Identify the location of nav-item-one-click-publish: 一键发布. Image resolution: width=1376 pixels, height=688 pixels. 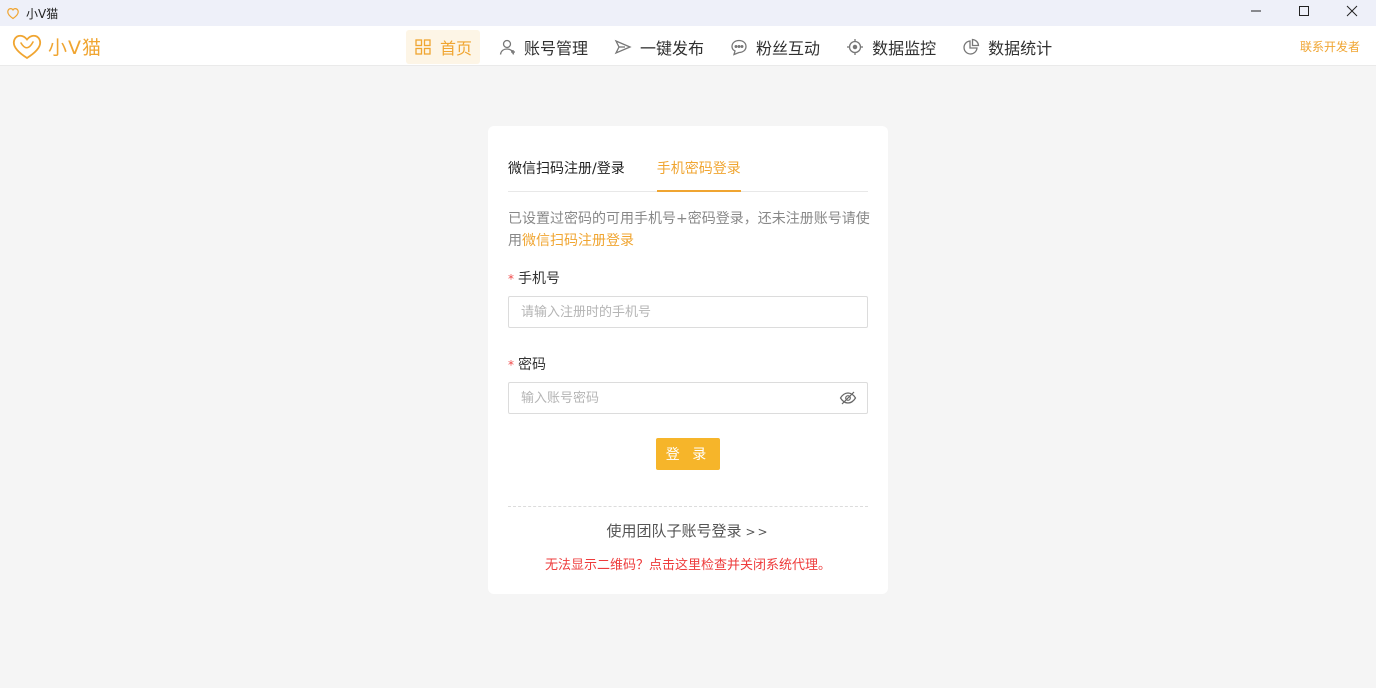
(659, 47).